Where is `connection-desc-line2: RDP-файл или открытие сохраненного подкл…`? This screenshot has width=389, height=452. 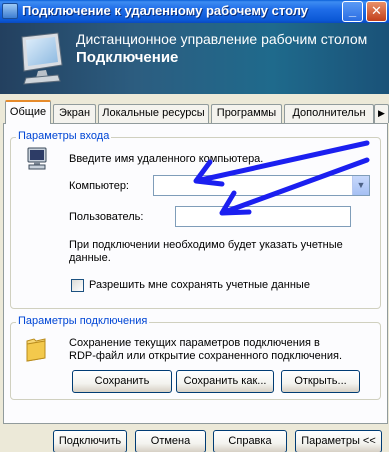
connection-desc-line2: RDP-файл или открытие сохраненного подкл… is located at coordinates (205, 356).